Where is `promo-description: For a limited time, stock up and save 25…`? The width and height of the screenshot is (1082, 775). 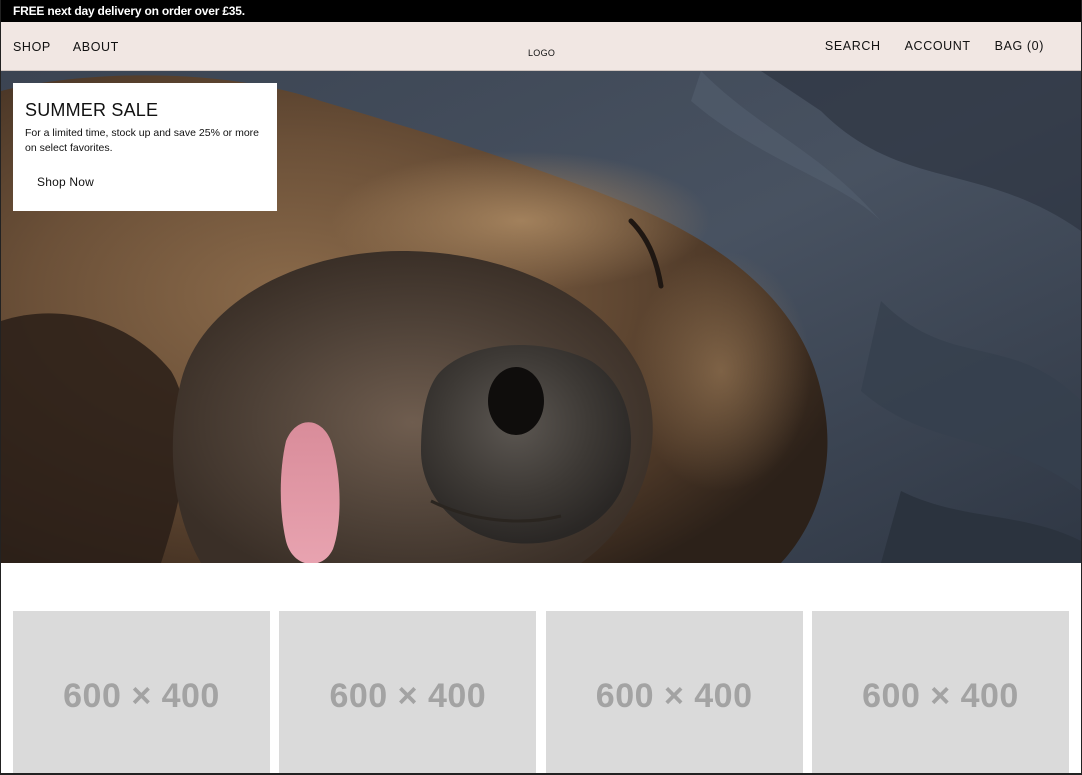
promo-description: For a limited time, stock up and save 25… is located at coordinates (142, 140).